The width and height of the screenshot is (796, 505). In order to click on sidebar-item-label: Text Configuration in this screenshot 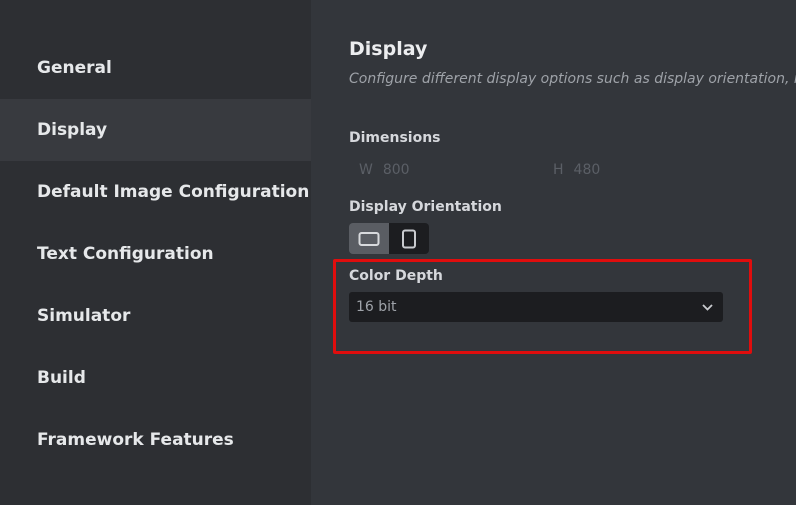, I will do `click(125, 254)`.